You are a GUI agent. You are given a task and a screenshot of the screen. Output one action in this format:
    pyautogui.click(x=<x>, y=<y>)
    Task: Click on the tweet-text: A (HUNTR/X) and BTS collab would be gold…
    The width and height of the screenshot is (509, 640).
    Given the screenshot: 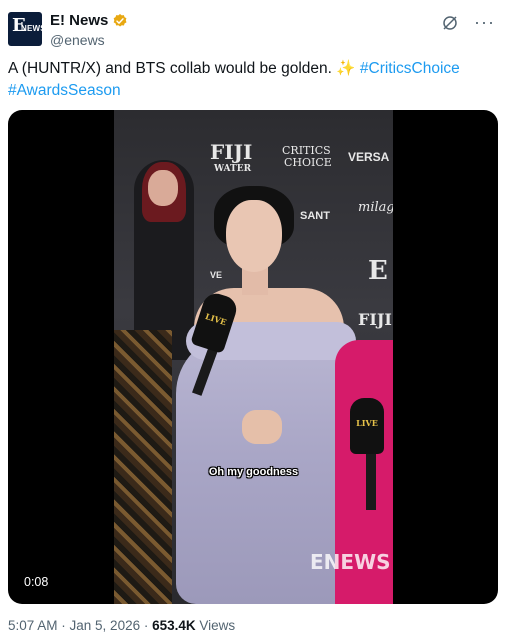 What is the action you would take?
    pyautogui.click(x=253, y=80)
    